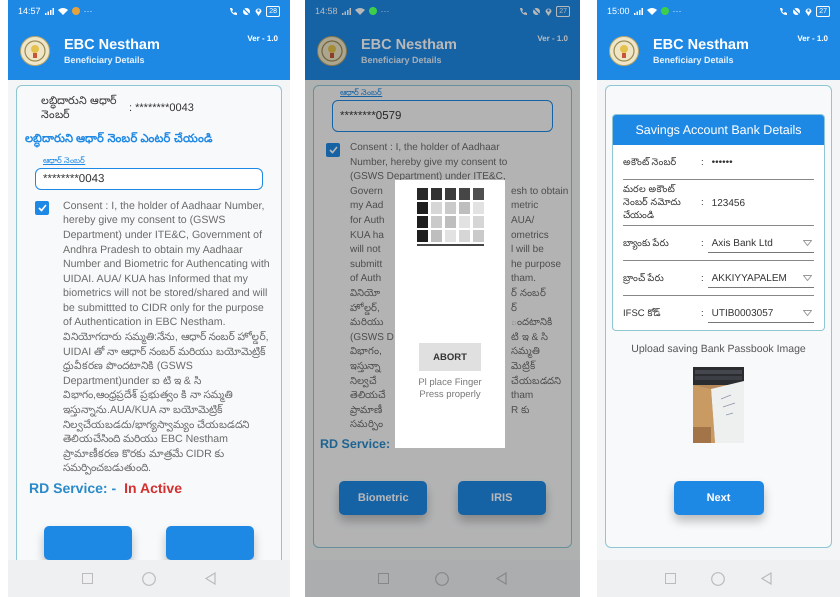 Image resolution: width=840 pixels, height=597 pixels. Describe the element at coordinates (365, 309) in the screenshot. I see `consent-text: హోల్డర్,` at that location.